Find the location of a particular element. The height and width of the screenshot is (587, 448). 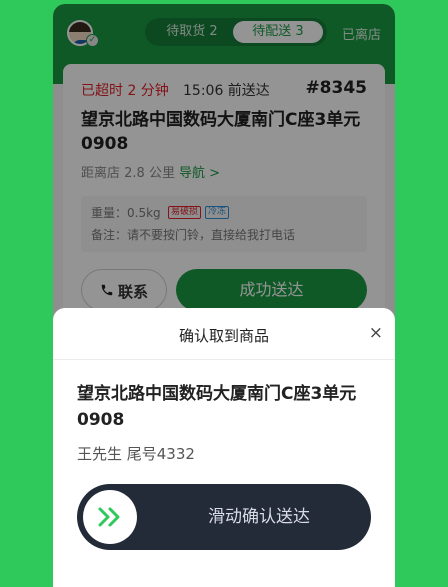

slider-handle is located at coordinates (110, 517).